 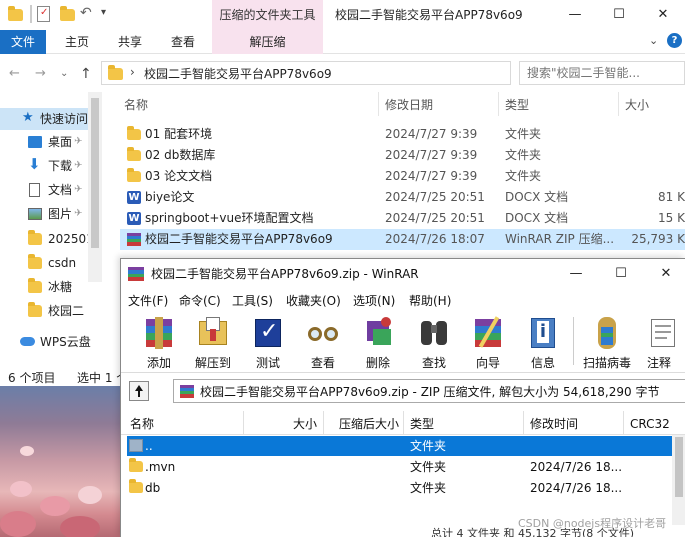 I want to click on file-row: 03 论文文档 2024/7/27 9:39 文件夹, so click(x=402, y=176).